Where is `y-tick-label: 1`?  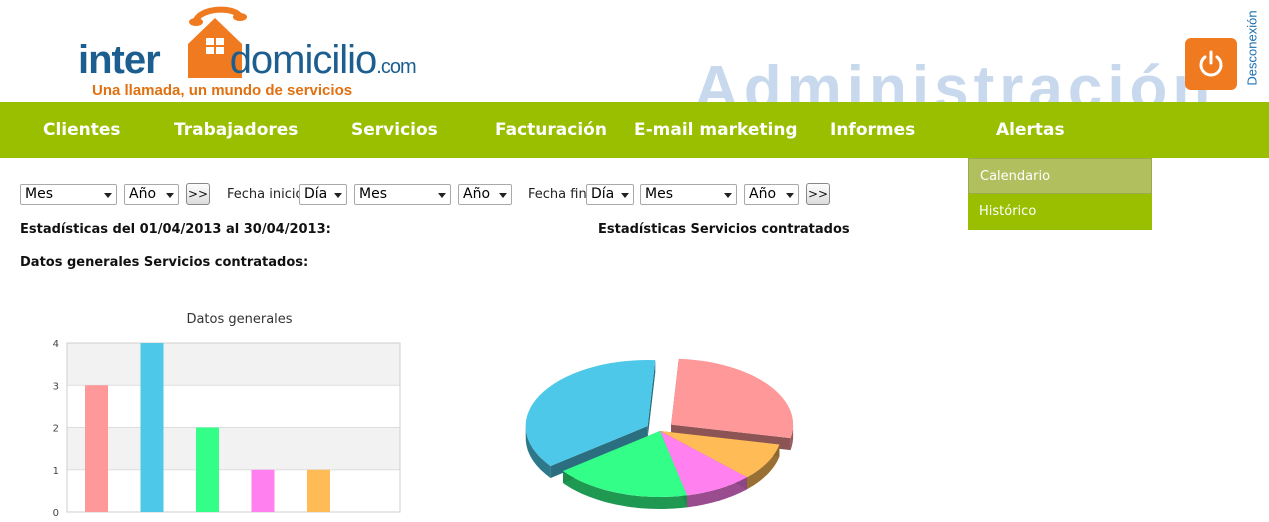 y-tick-label: 1 is located at coordinates (56, 471).